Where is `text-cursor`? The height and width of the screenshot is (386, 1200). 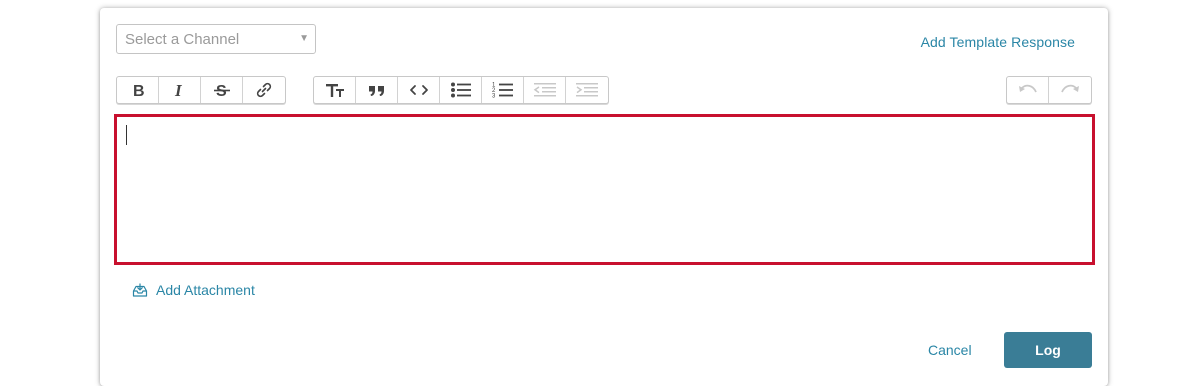 text-cursor is located at coordinates (126, 135).